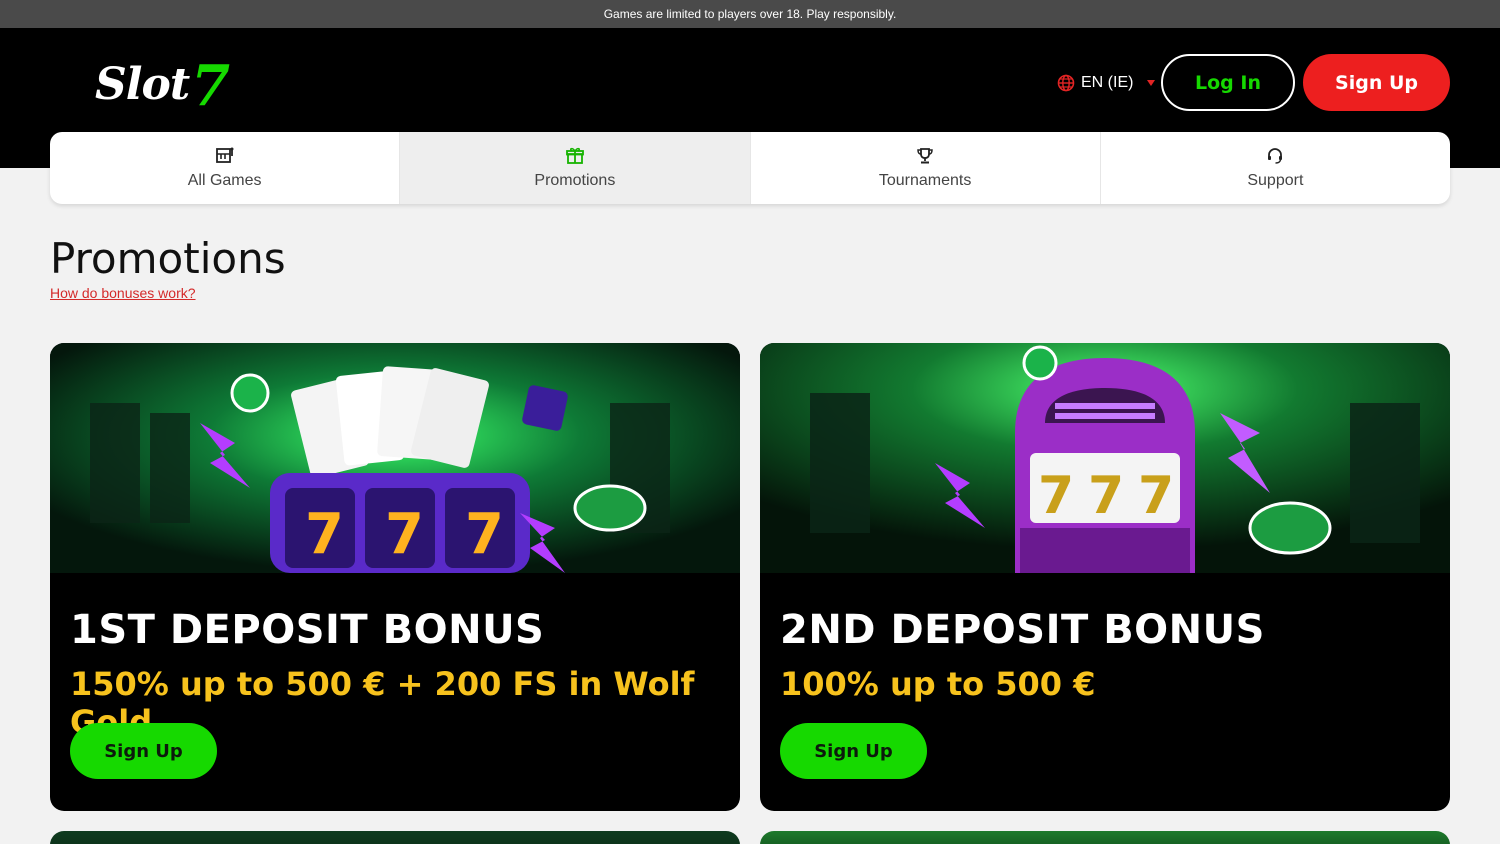  What do you see at coordinates (1151, 83) in the screenshot?
I see `chevron-down-icon` at bounding box center [1151, 83].